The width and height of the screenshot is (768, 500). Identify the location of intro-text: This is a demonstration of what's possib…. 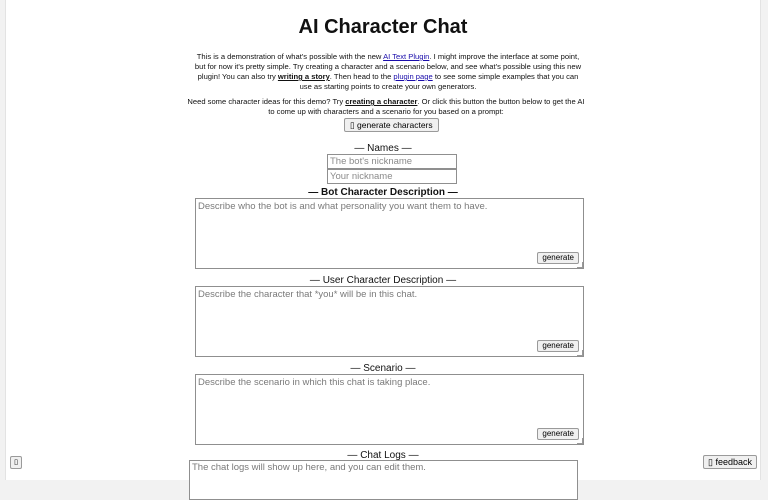
(290, 56).